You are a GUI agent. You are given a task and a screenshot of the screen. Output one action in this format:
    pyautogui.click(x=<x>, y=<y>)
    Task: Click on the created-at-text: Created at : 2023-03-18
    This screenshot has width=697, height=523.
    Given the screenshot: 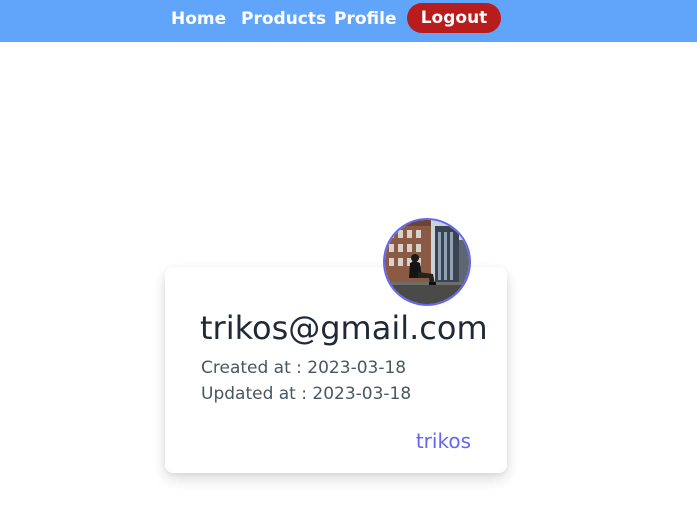 What is the action you would take?
    pyautogui.click(x=304, y=368)
    